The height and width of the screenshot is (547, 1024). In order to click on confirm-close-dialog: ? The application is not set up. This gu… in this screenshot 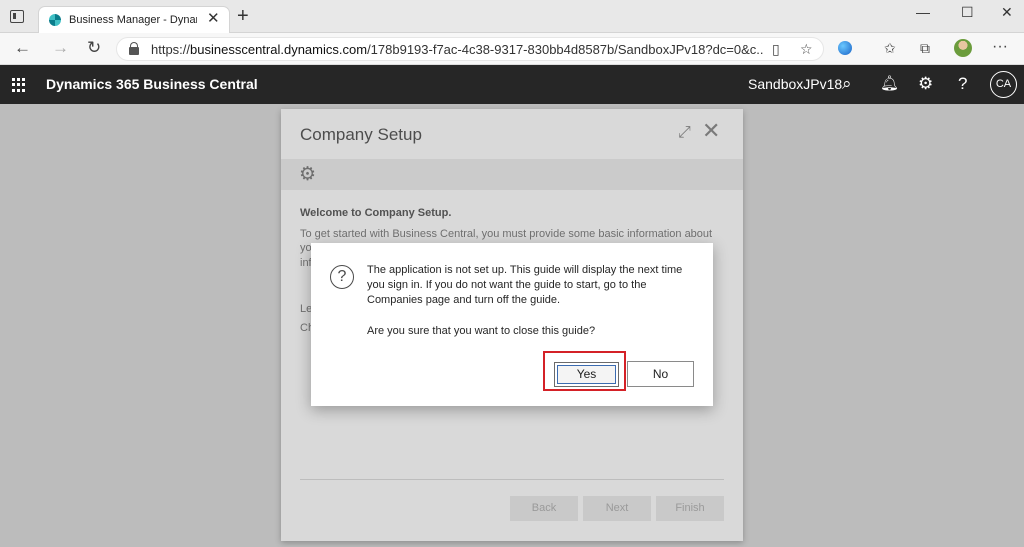, I will do `click(512, 324)`.